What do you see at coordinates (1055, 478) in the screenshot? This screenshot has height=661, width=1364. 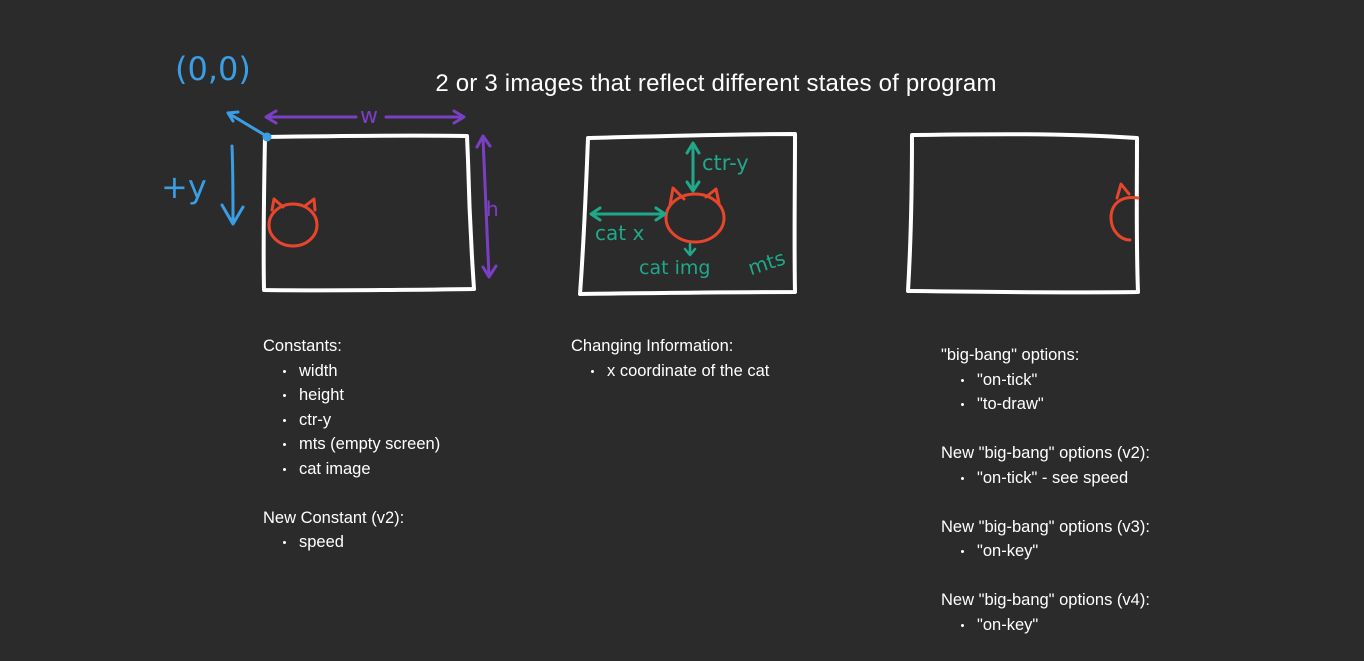 I see `list-item: "on-tick" - see speed` at bounding box center [1055, 478].